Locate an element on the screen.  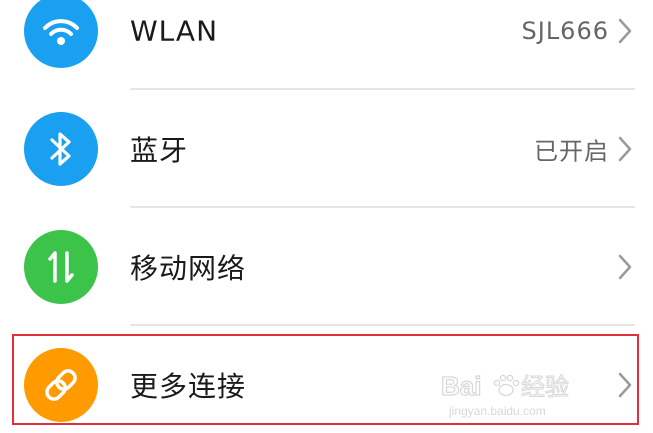
wlan-label: WLAN is located at coordinates (174, 31).